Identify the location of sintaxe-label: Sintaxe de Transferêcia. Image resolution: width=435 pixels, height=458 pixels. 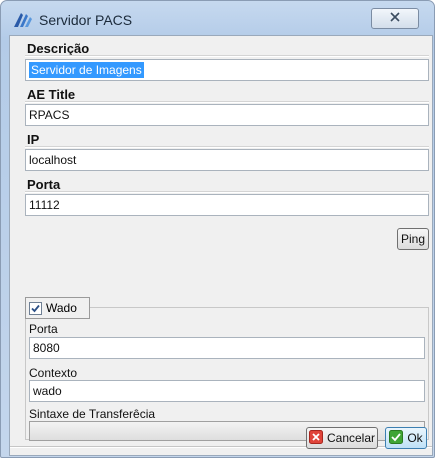
(92, 414).